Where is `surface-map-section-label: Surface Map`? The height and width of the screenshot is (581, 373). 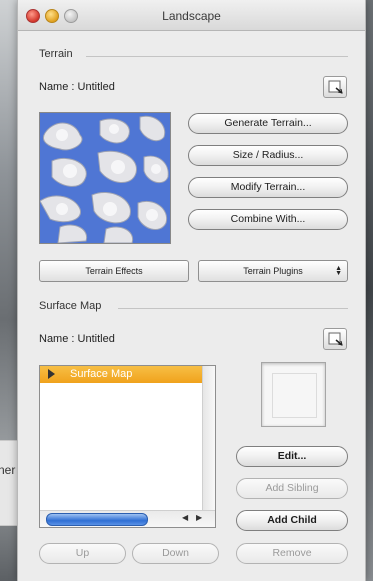
surface-map-section-label: Surface Map is located at coordinates (70, 306).